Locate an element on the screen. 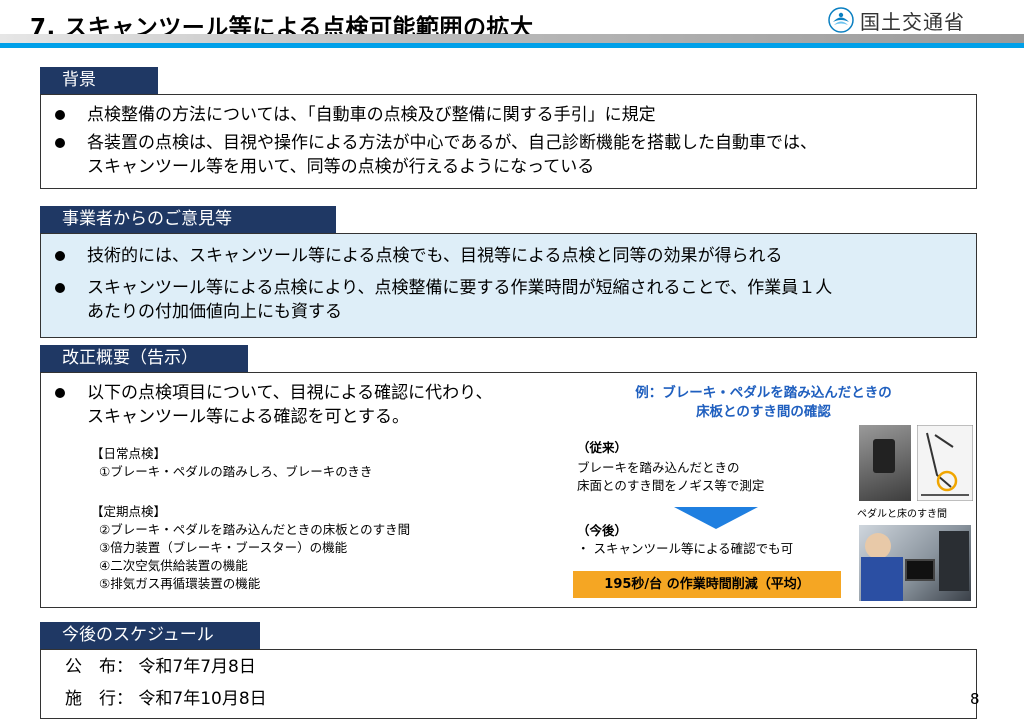  before-line-2: 床面とのすき間をノギス等で測定 is located at coordinates (671, 485).